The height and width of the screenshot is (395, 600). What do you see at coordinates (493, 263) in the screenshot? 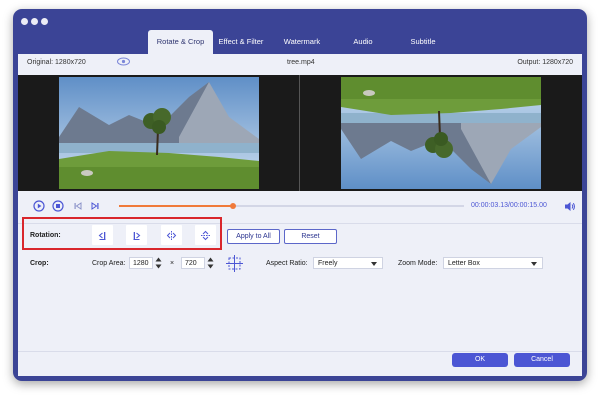
I see `zoom-mode-select: Letter Box` at bounding box center [493, 263].